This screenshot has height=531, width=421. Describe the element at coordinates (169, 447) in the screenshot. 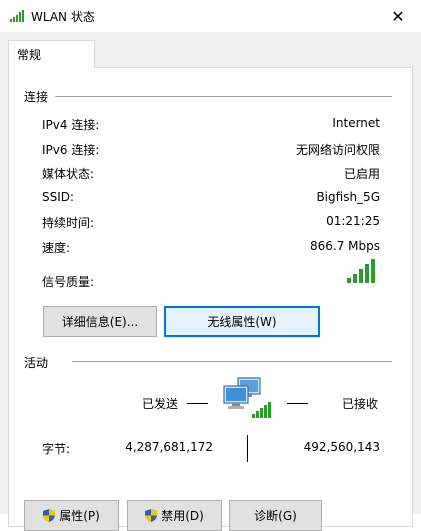

I see `bytes-sent-value: 4,287,681,172` at that location.